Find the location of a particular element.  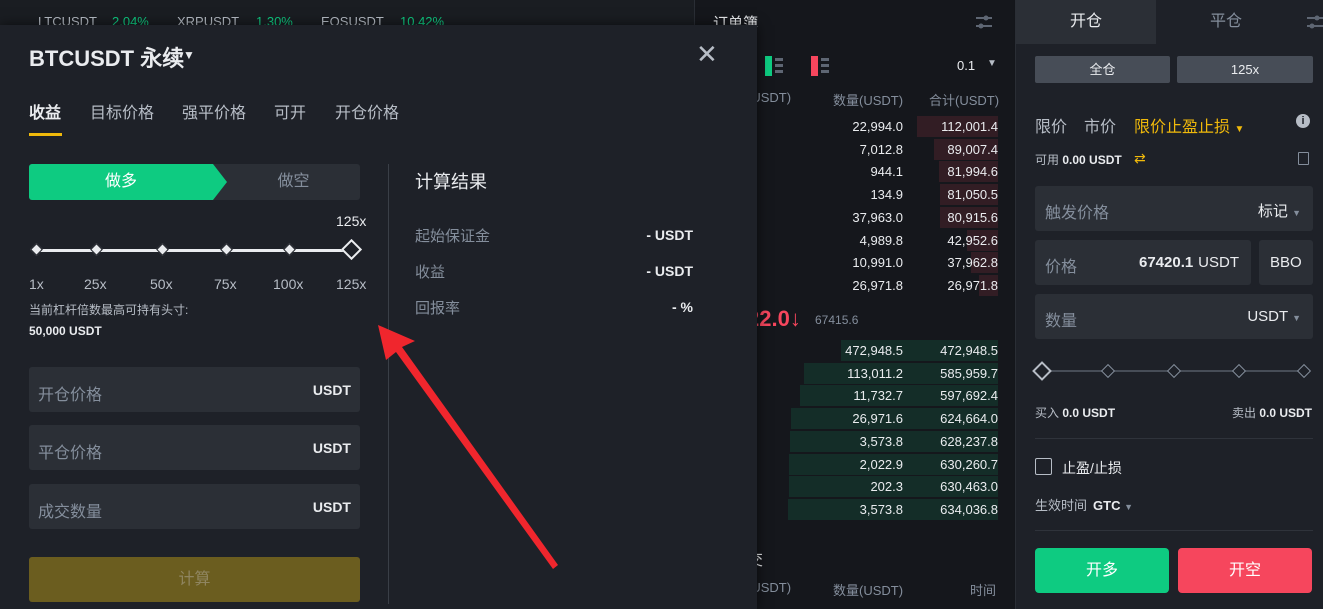

buy-value: 0.0 USDT is located at coordinates (1089, 413).